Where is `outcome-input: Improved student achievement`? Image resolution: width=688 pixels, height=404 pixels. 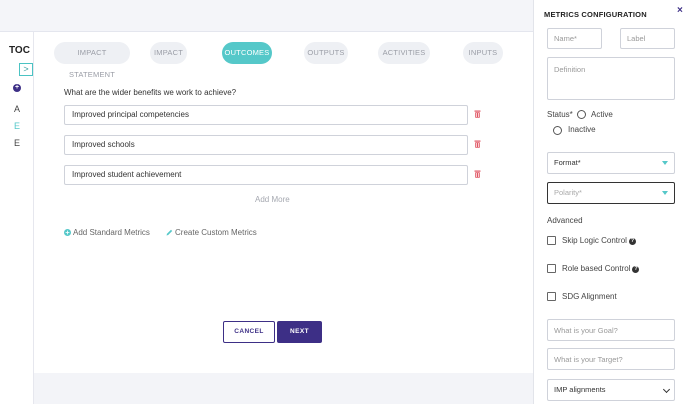
outcome-input: Improved student achievement is located at coordinates (266, 175).